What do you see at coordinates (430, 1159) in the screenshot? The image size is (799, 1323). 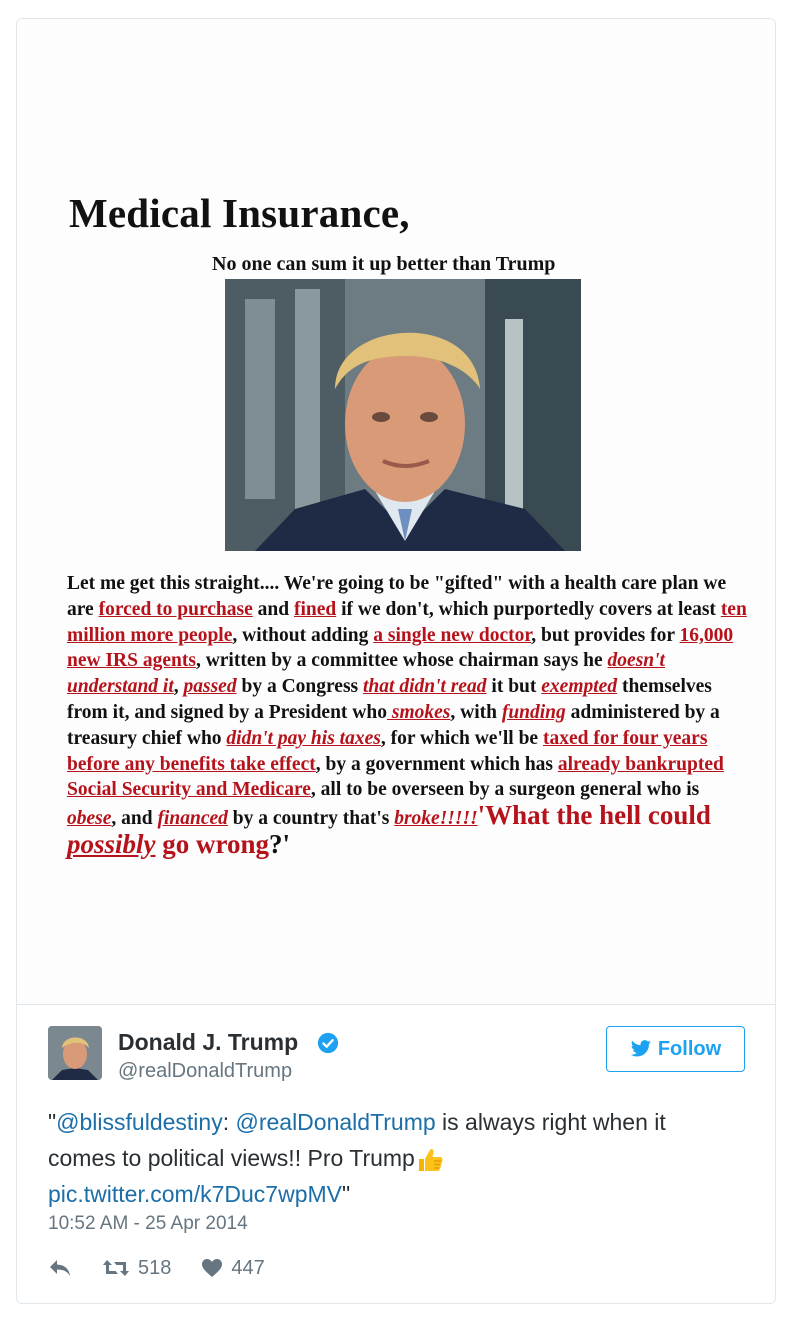 I see `thumbs-up-icon` at bounding box center [430, 1159].